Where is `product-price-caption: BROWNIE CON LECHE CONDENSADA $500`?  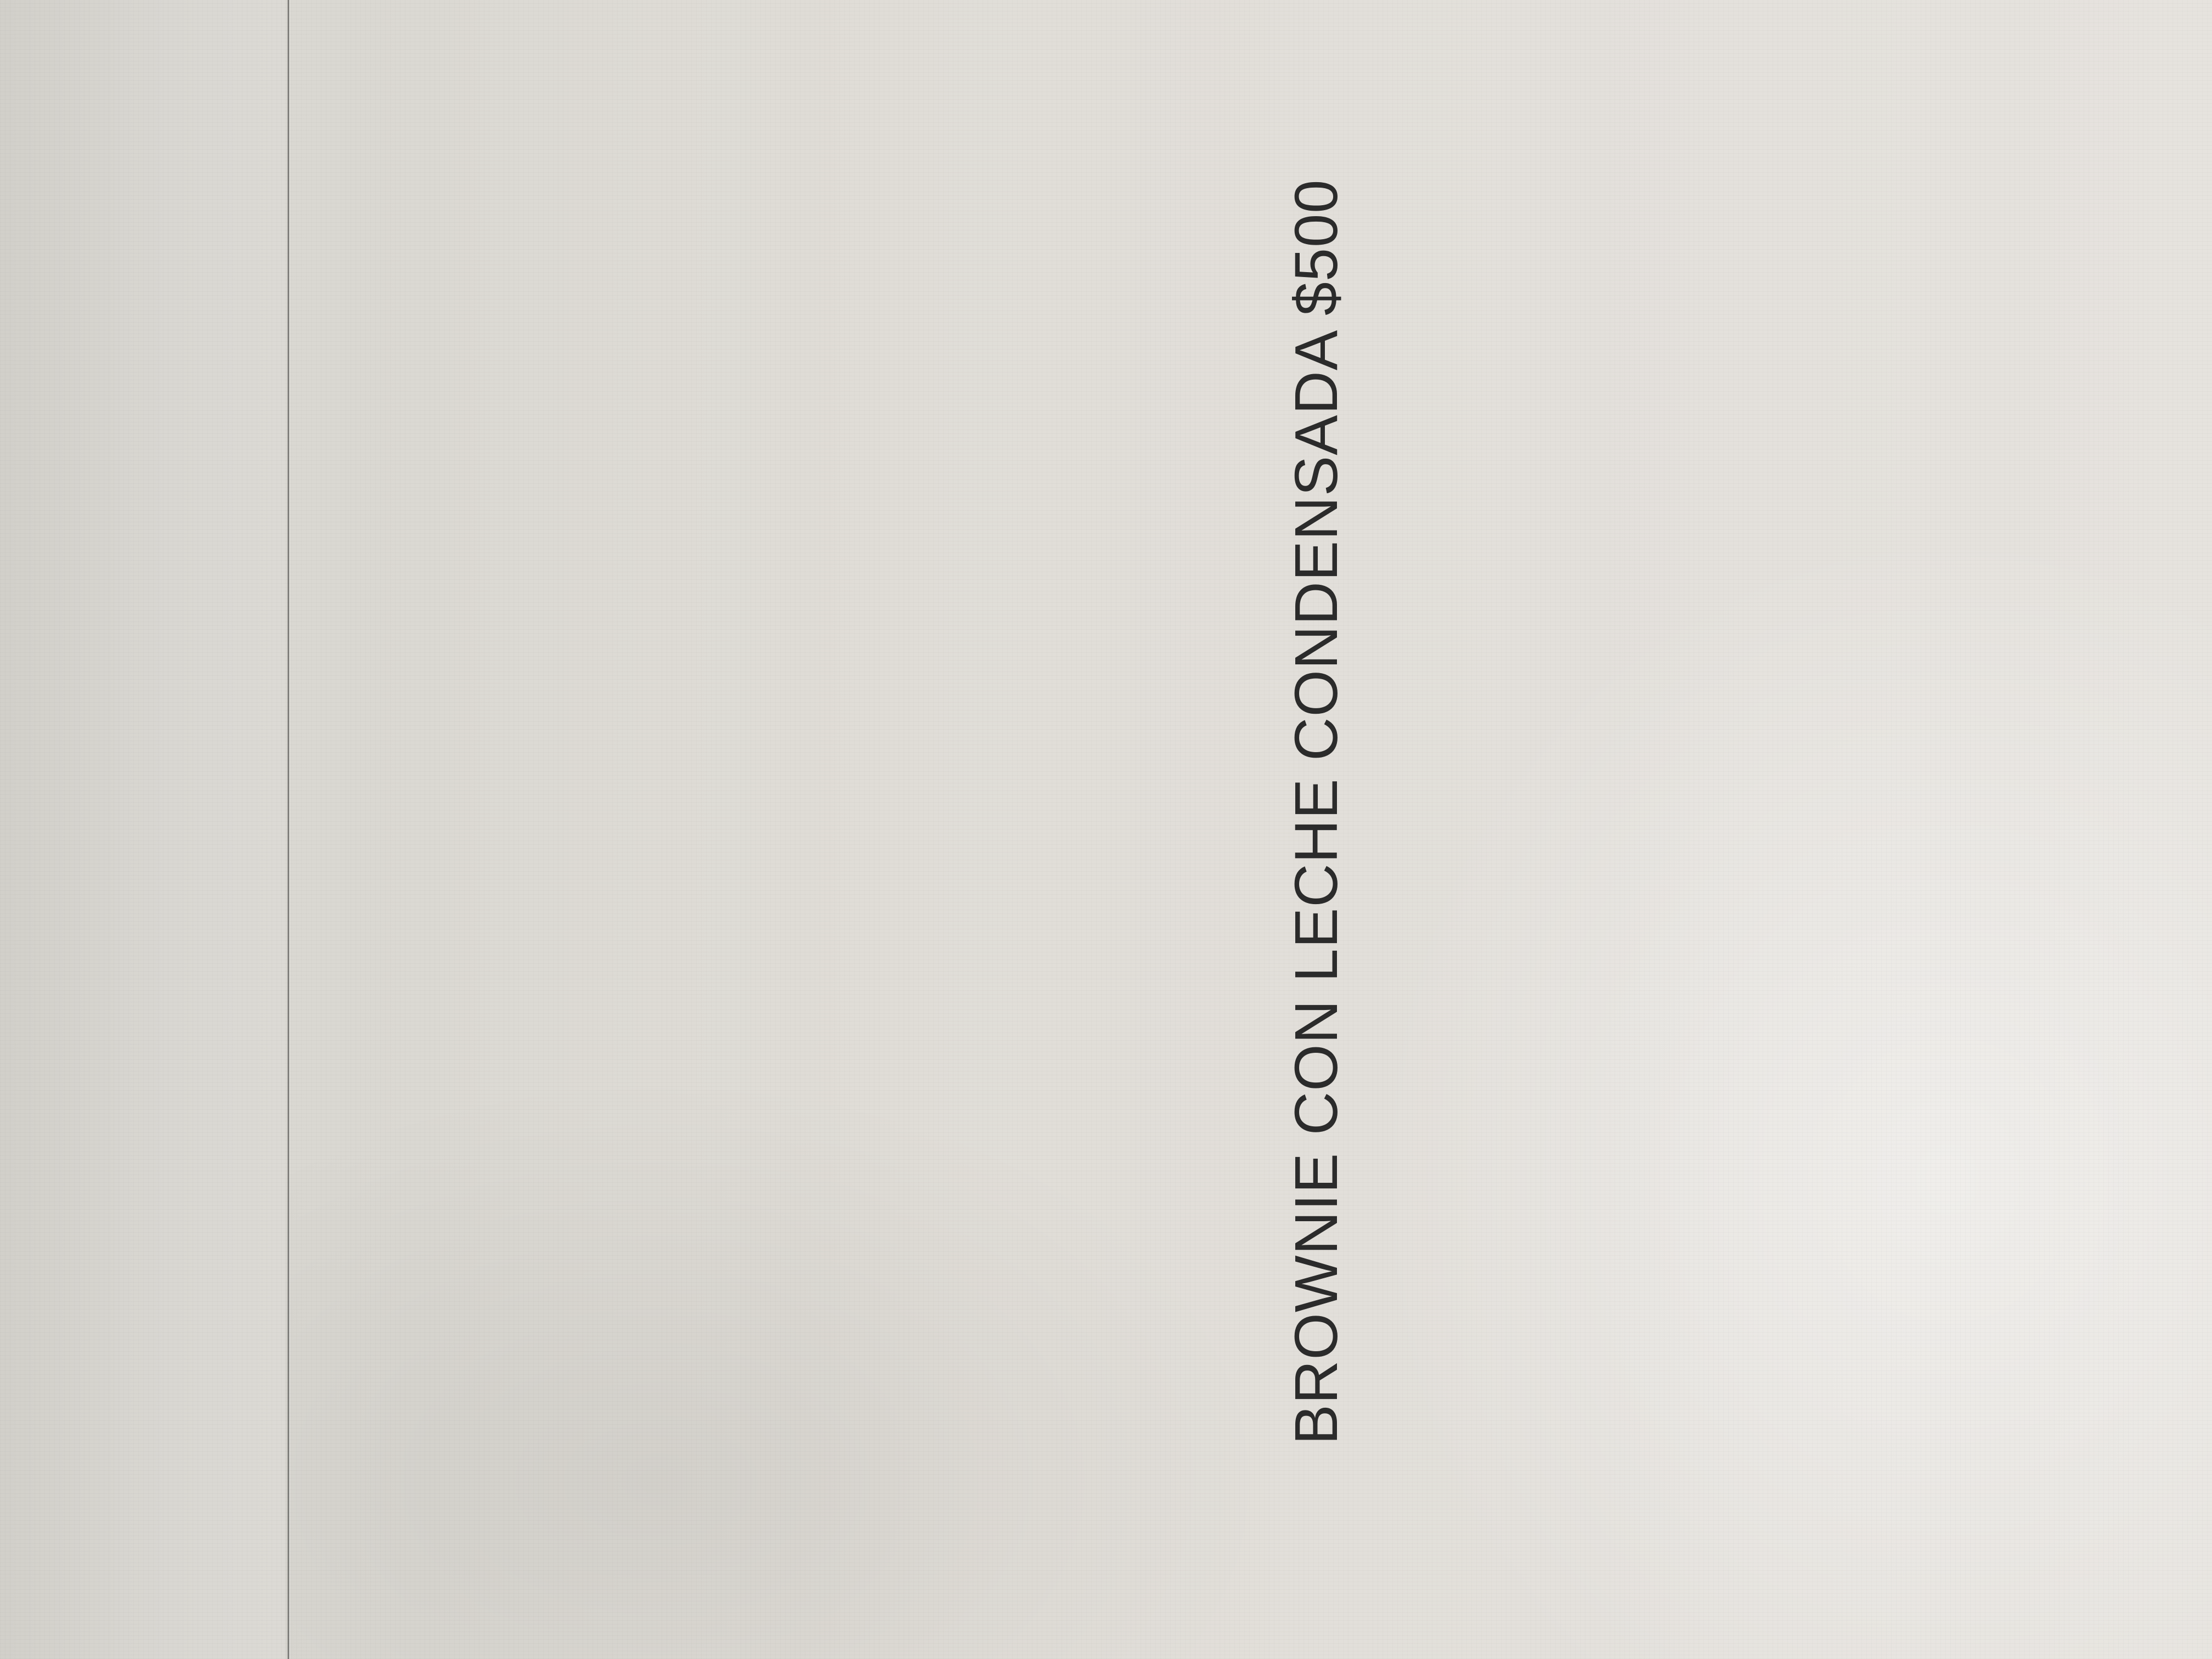 product-price-caption: BROWNIE CON LECHE CONDENSADA $500 is located at coordinates (1317, 812).